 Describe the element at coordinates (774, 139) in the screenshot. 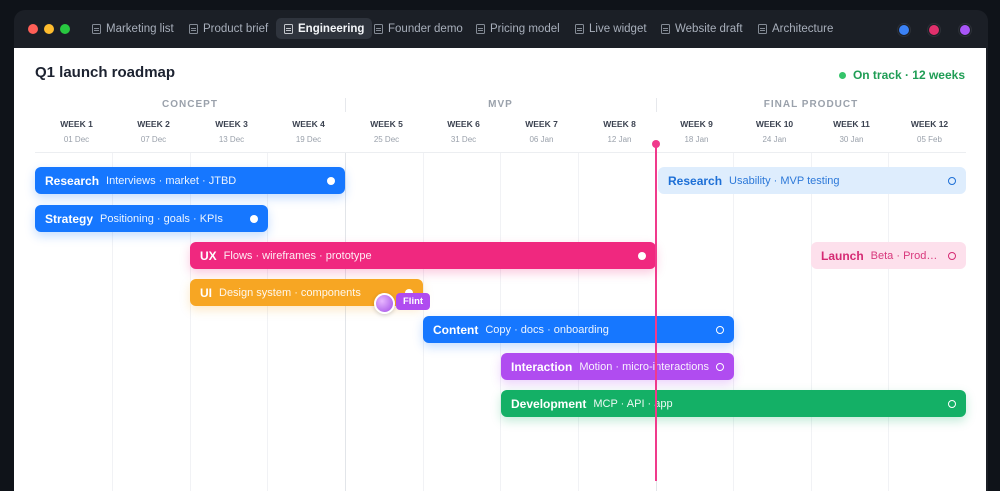

I see `week-date: 24 Jan` at that location.